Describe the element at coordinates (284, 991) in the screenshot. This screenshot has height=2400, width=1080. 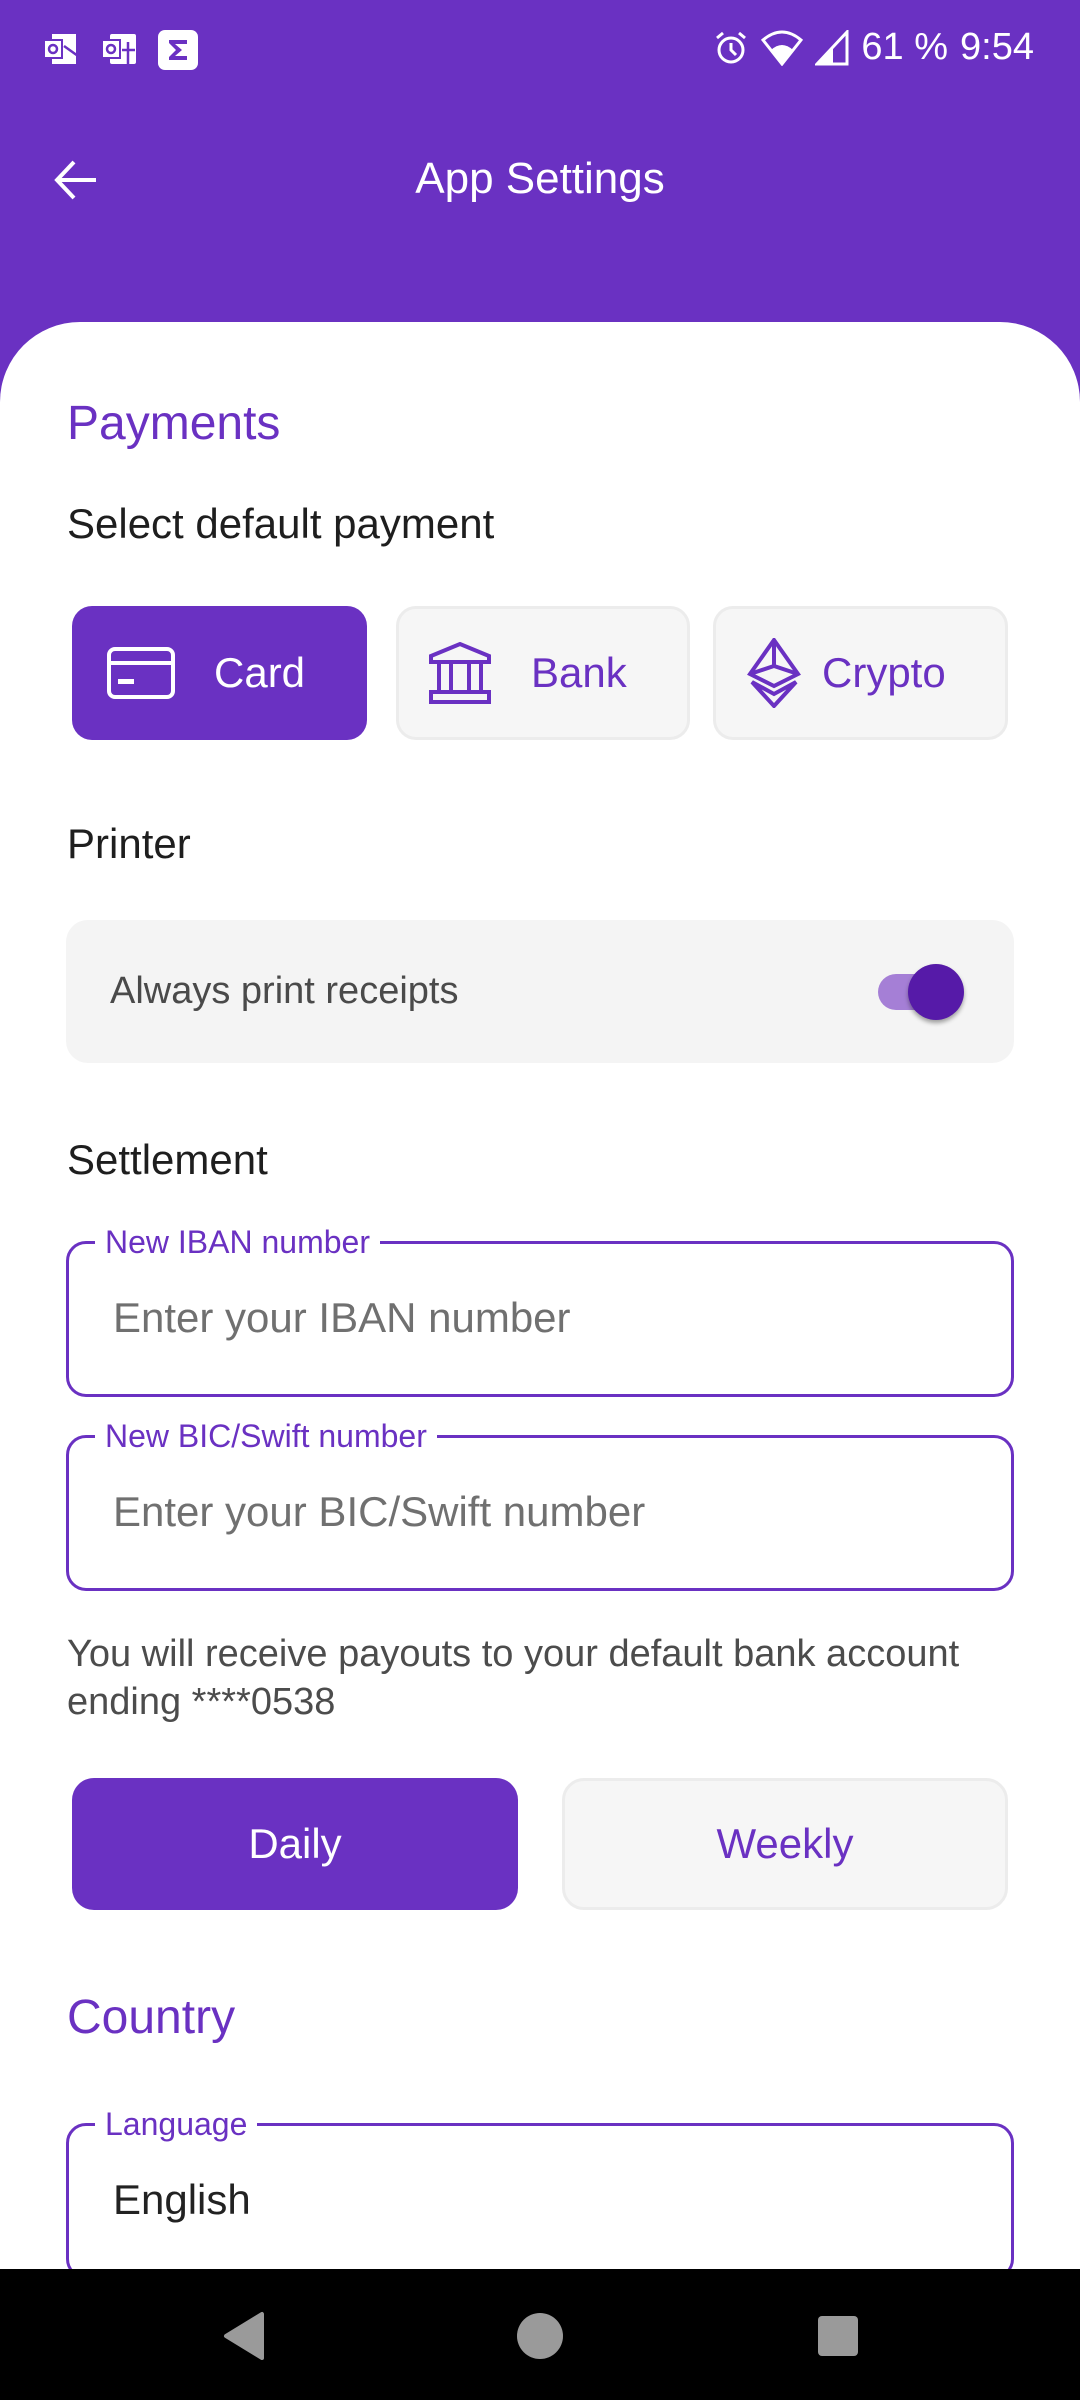
I see `always-print-receipts-label: Always print receipts` at that location.